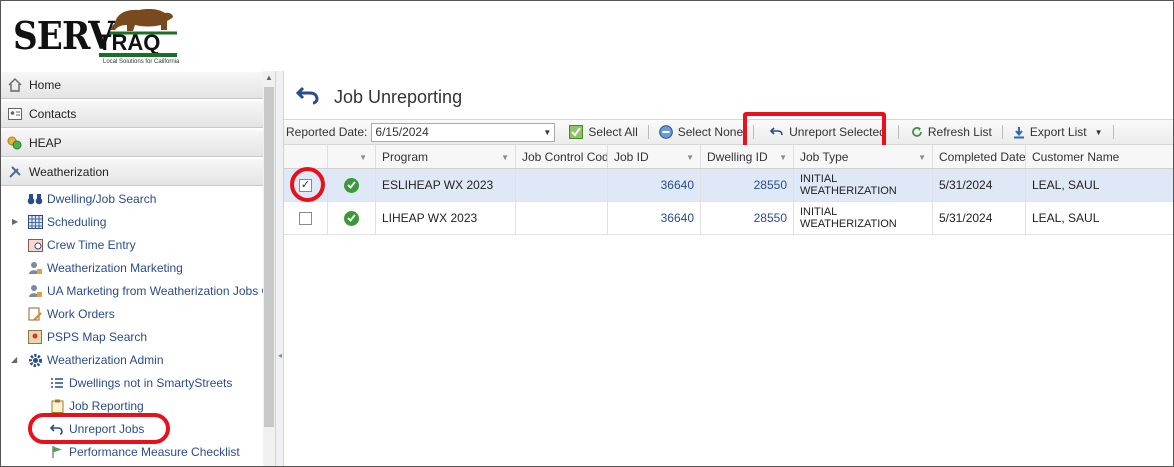 The width and height of the screenshot is (1174, 467). I want to click on nav-label: Unreport Jobs, so click(107, 429).